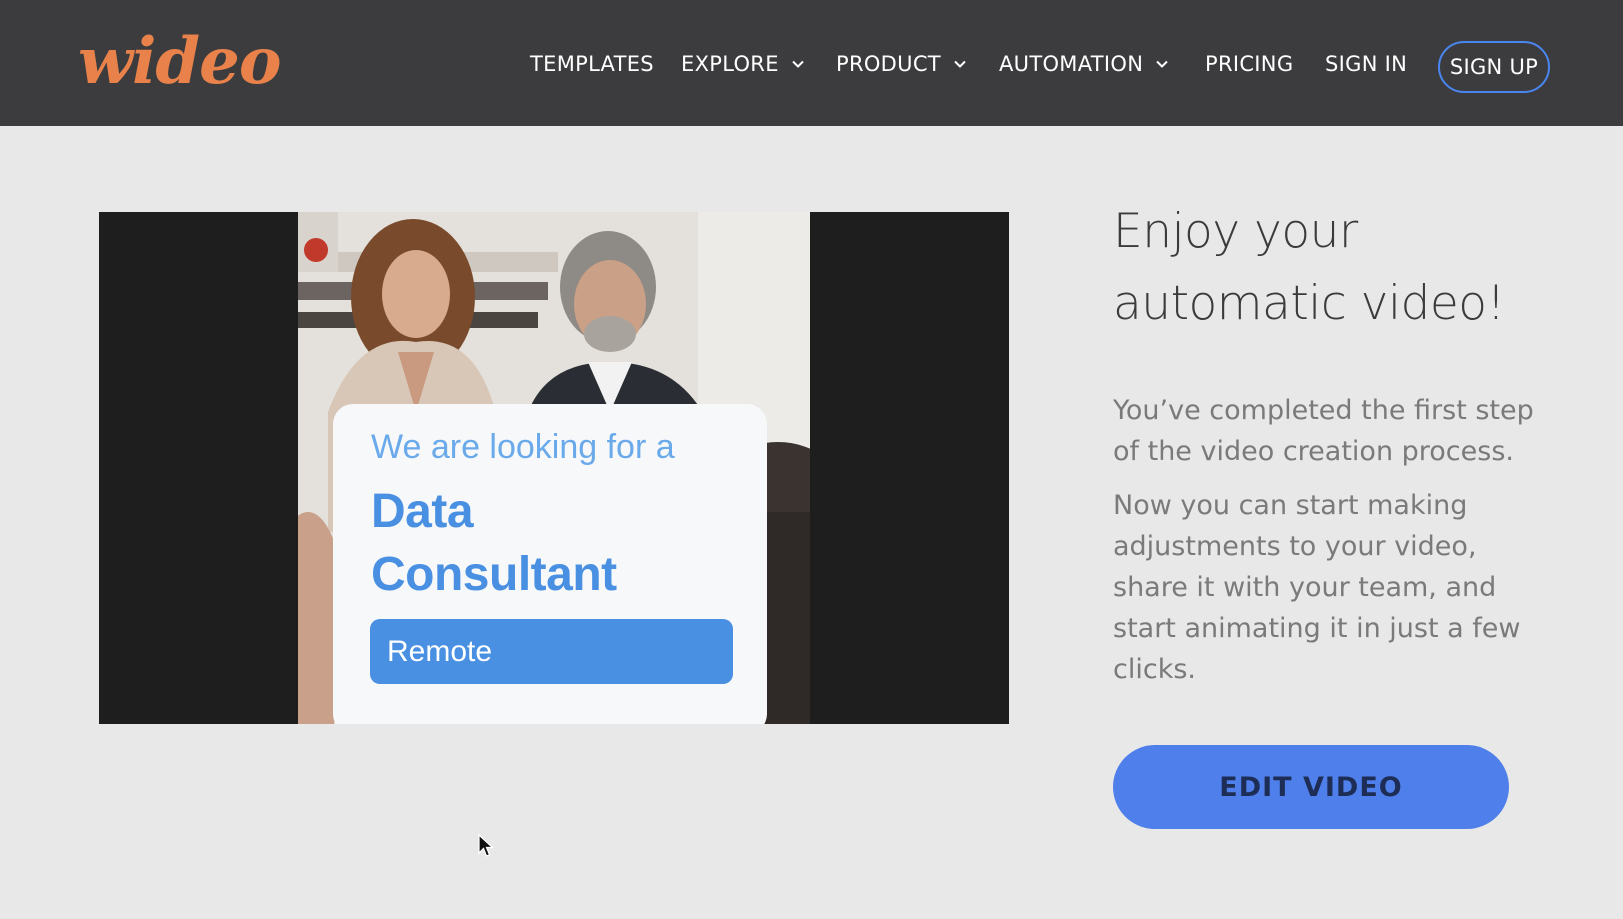  I want to click on card-intro-text: We are looking for a, so click(523, 447).